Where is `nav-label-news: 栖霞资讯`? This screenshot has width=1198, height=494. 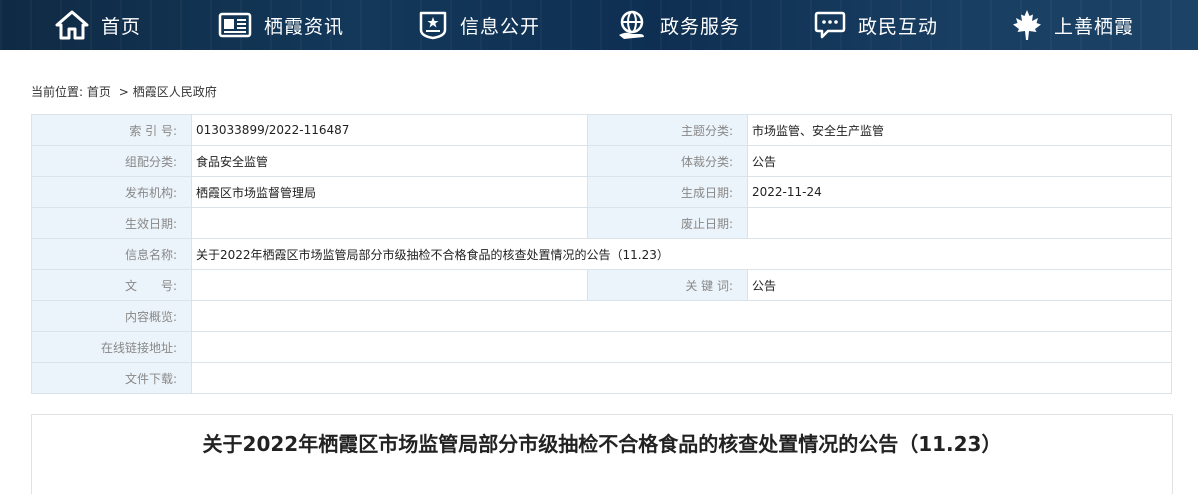 nav-label-news: 栖霞资讯 is located at coordinates (304, 26).